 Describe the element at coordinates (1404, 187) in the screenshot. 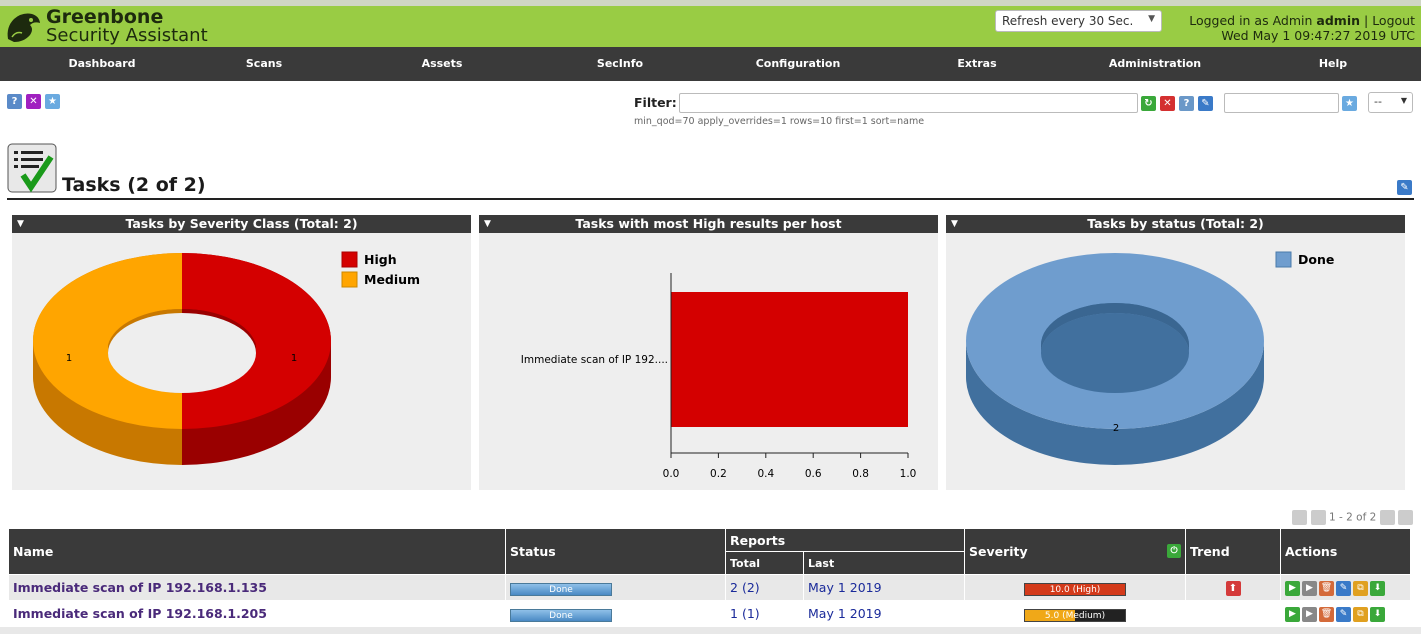

I see `edit-dashboard-icon: ✎` at that location.